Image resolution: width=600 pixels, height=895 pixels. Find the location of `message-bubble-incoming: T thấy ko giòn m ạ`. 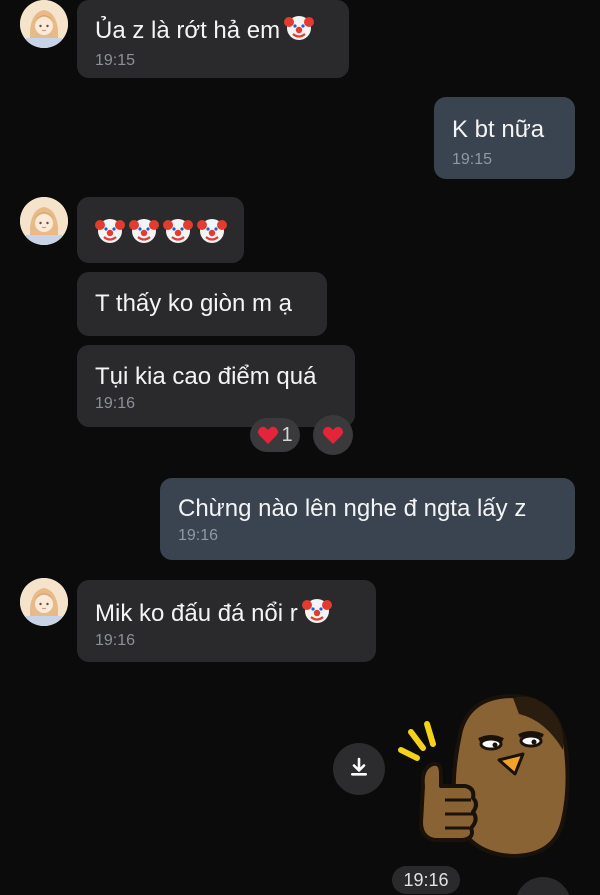

message-bubble-incoming: T thấy ko giòn m ạ is located at coordinates (202, 304).